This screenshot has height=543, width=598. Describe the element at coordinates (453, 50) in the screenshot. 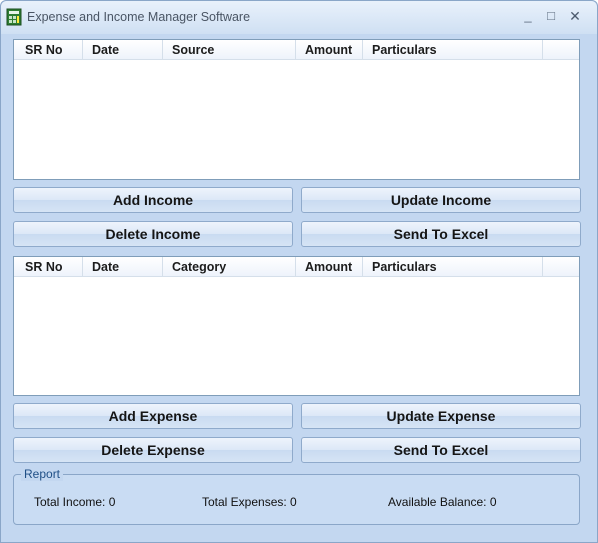

I see `income-col-particulars: Particulars` at that location.